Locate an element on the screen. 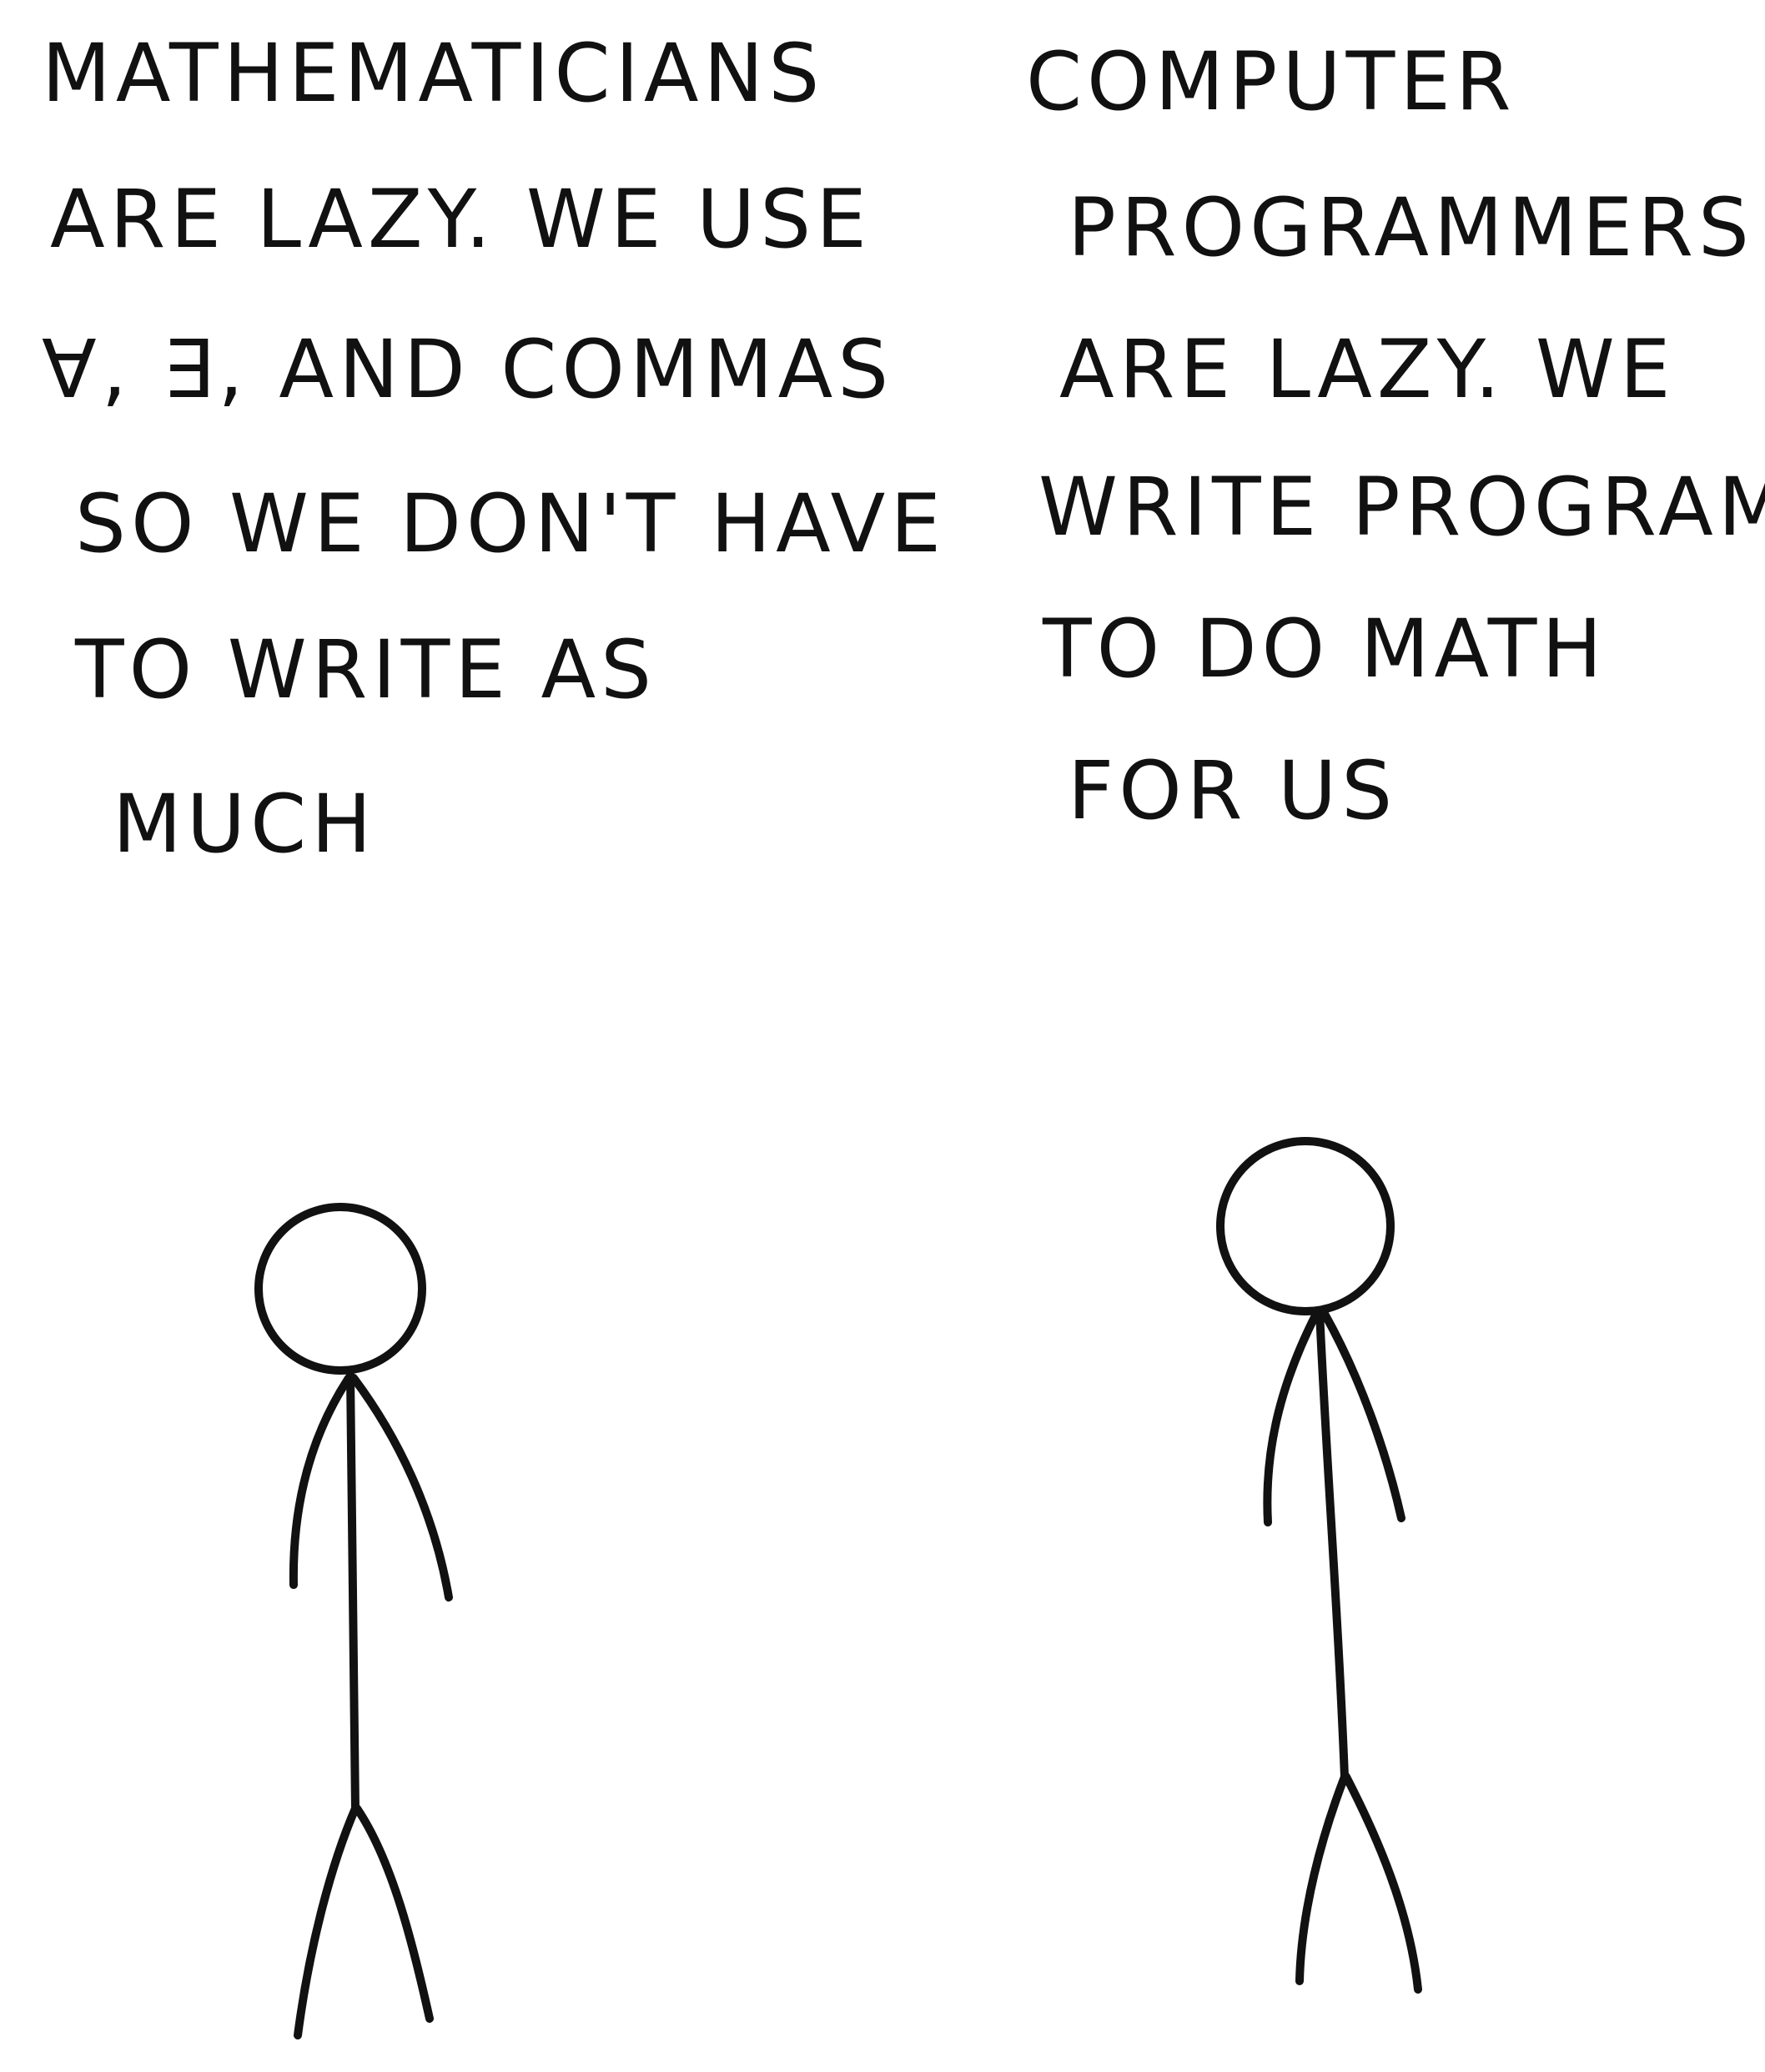 This screenshot has width=1765, height=2072. programmer-caption-line-2: PROGRAMMERS is located at coordinates (1411, 227).